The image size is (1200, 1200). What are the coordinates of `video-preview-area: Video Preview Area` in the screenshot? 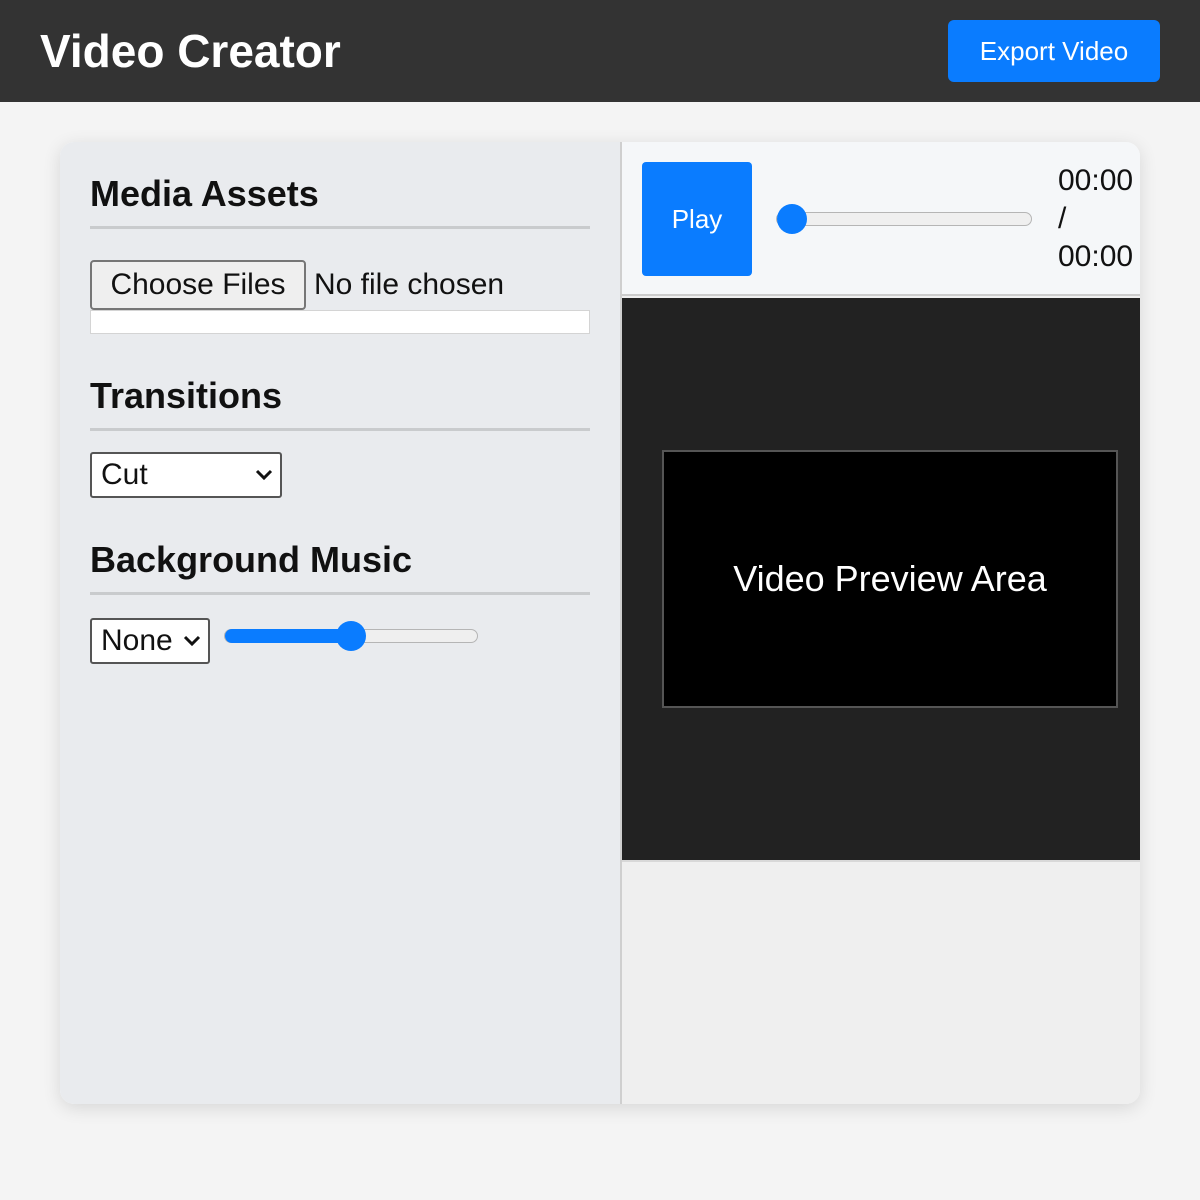 It's located at (890, 579).